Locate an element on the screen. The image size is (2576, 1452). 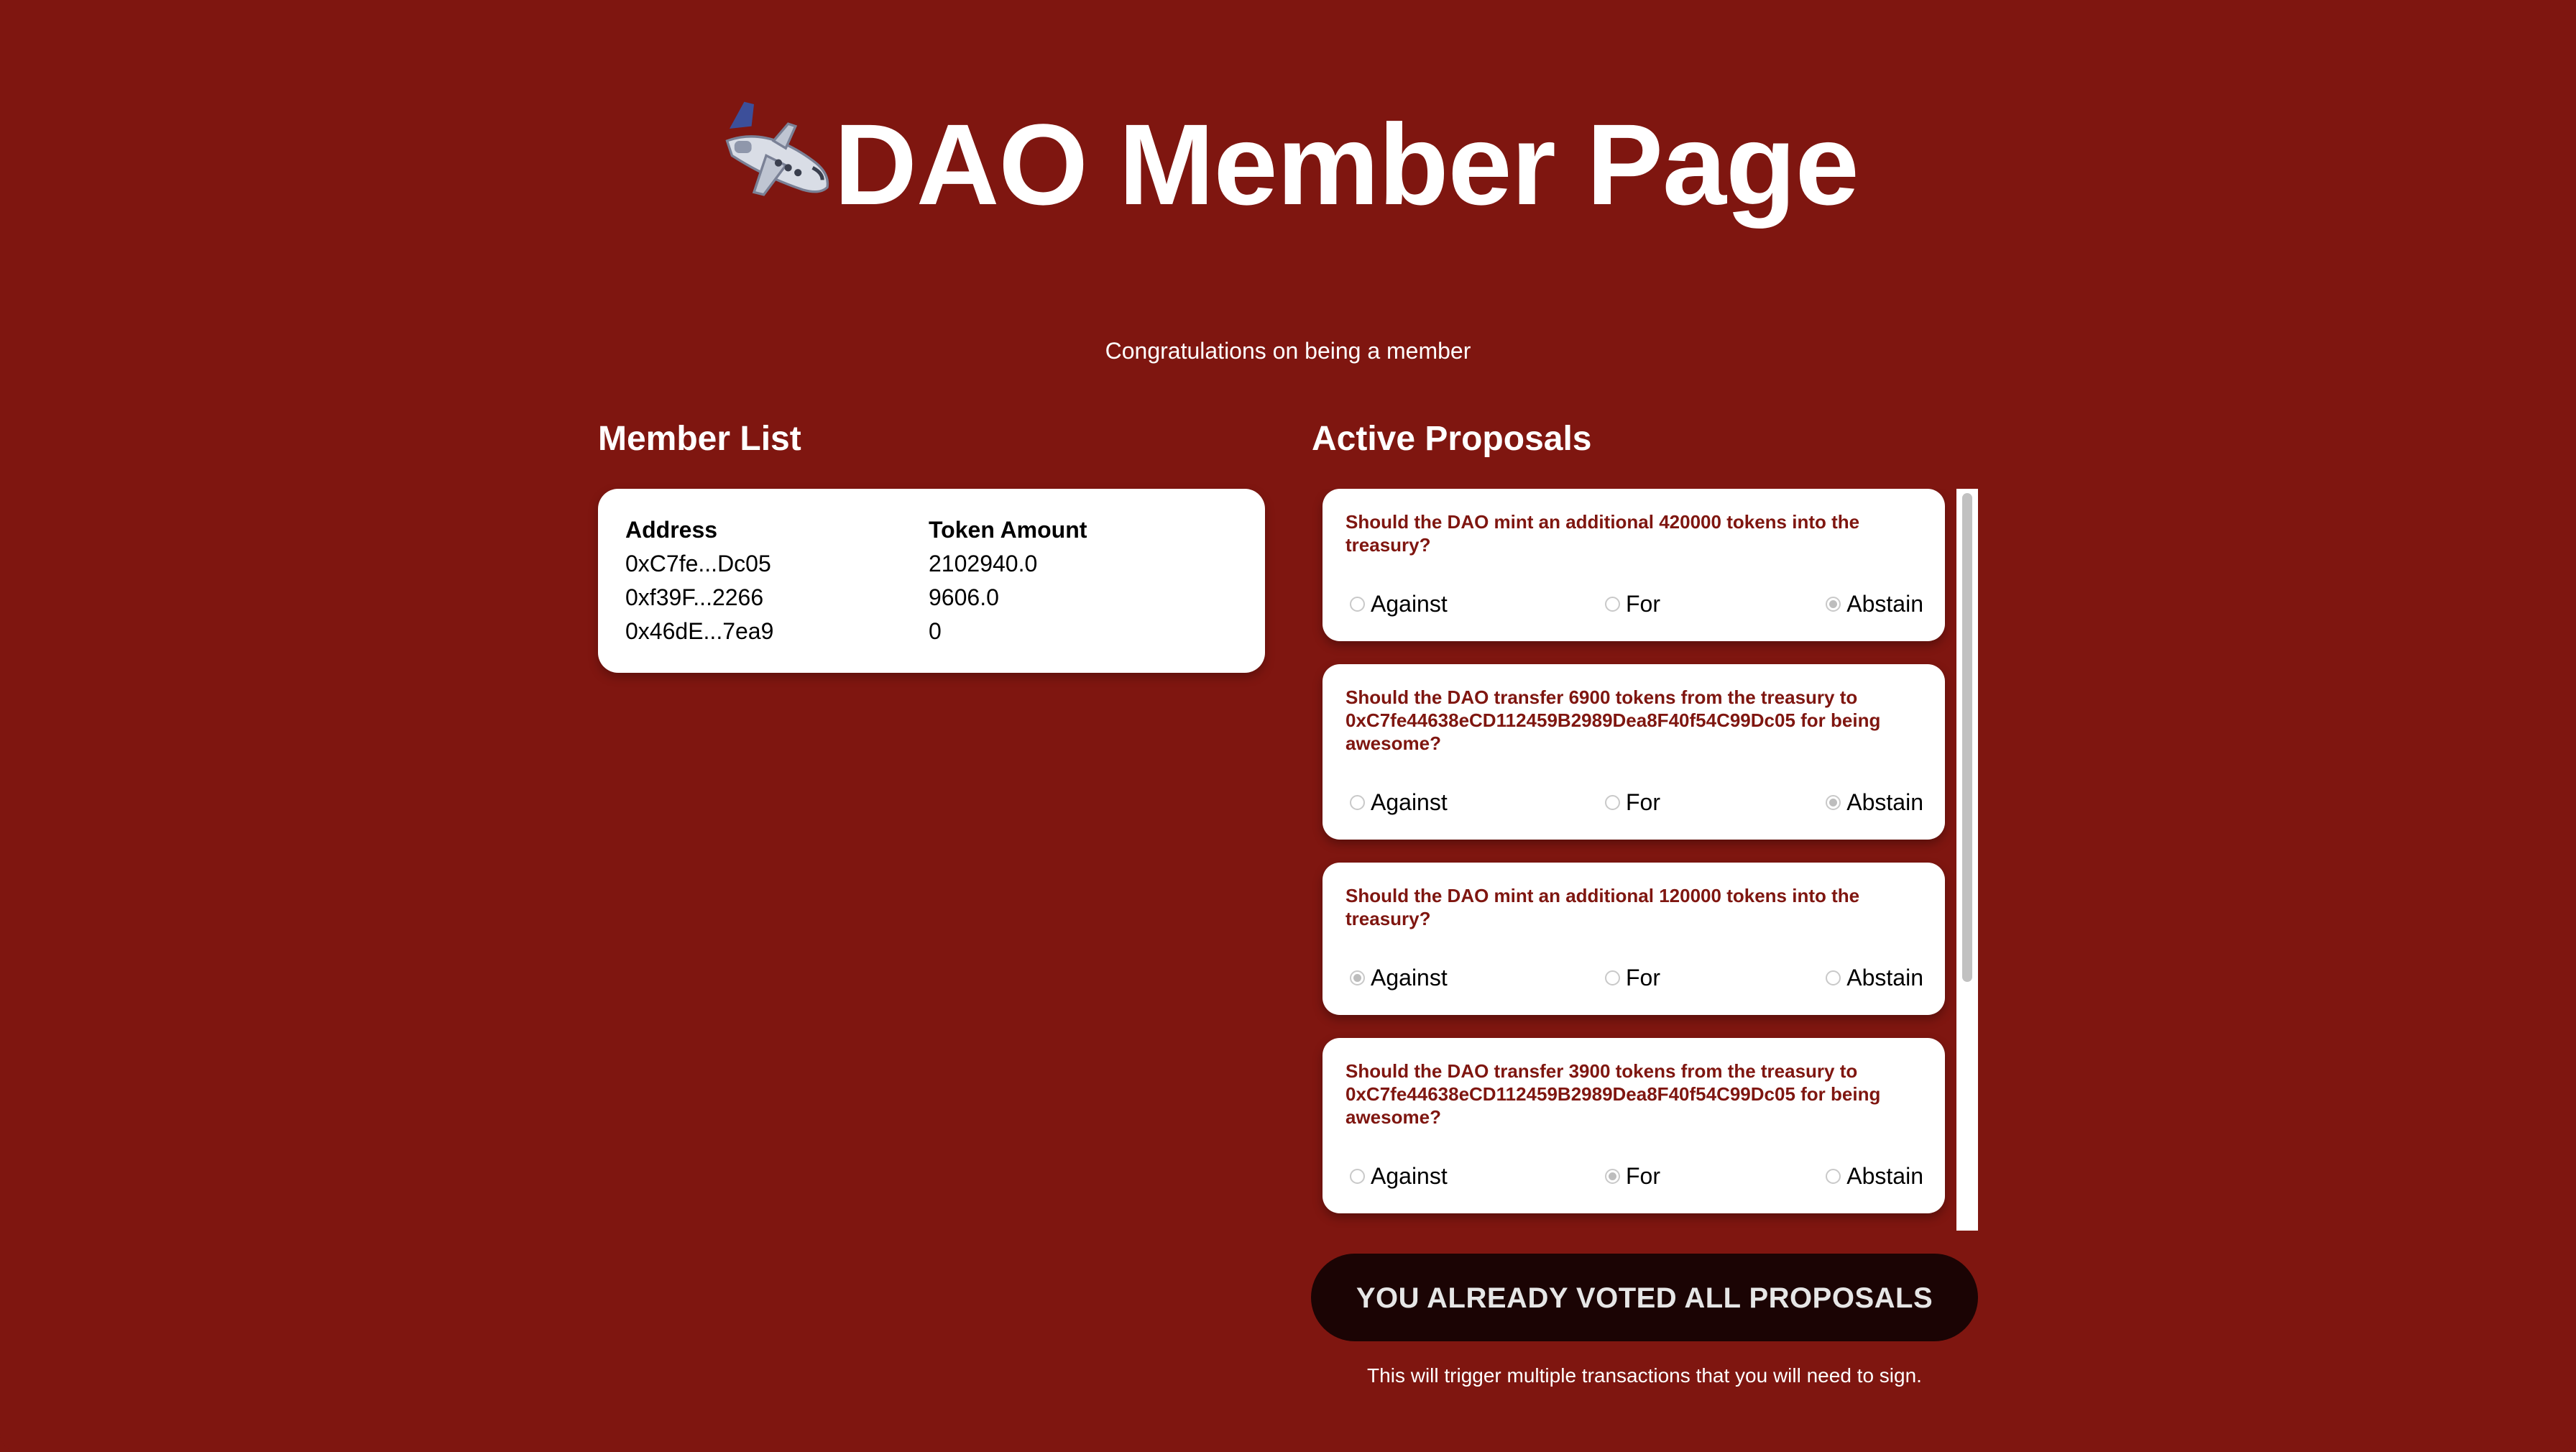
page-title: DAO Member Page is located at coordinates (1288, 164).